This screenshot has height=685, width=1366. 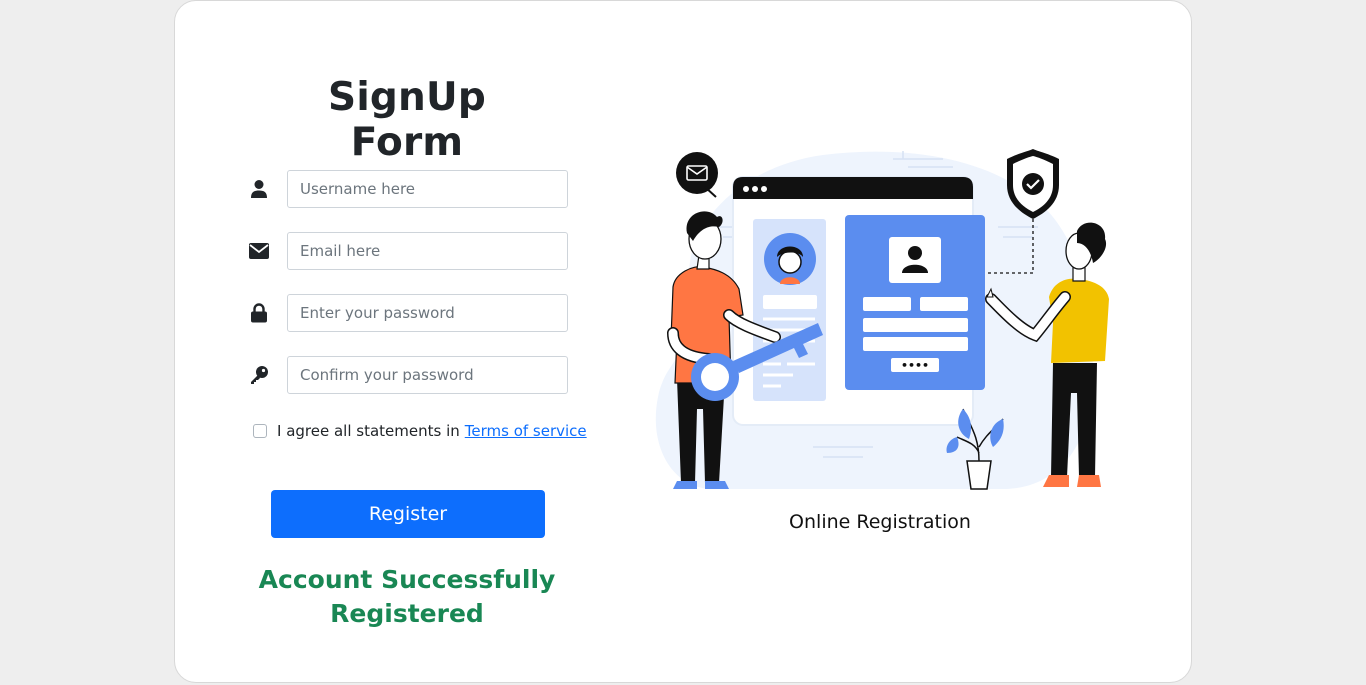 I want to click on confirm-password-input, so click(x=427, y=375).